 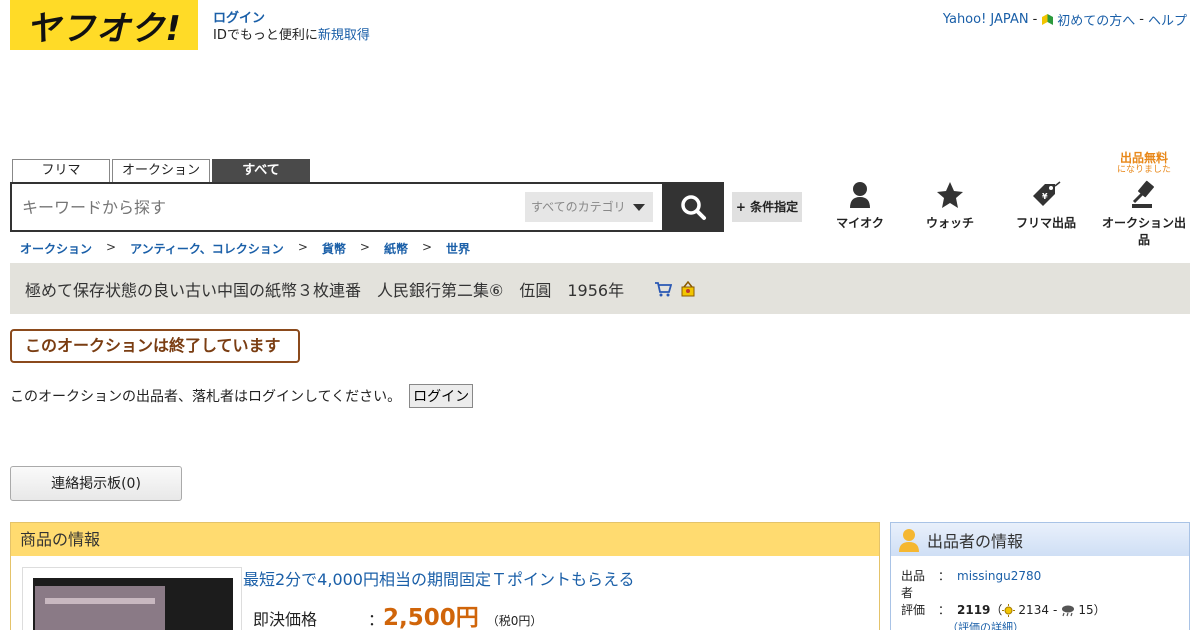 I want to click on rain-cloud-icon, so click(x=1068, y=610).